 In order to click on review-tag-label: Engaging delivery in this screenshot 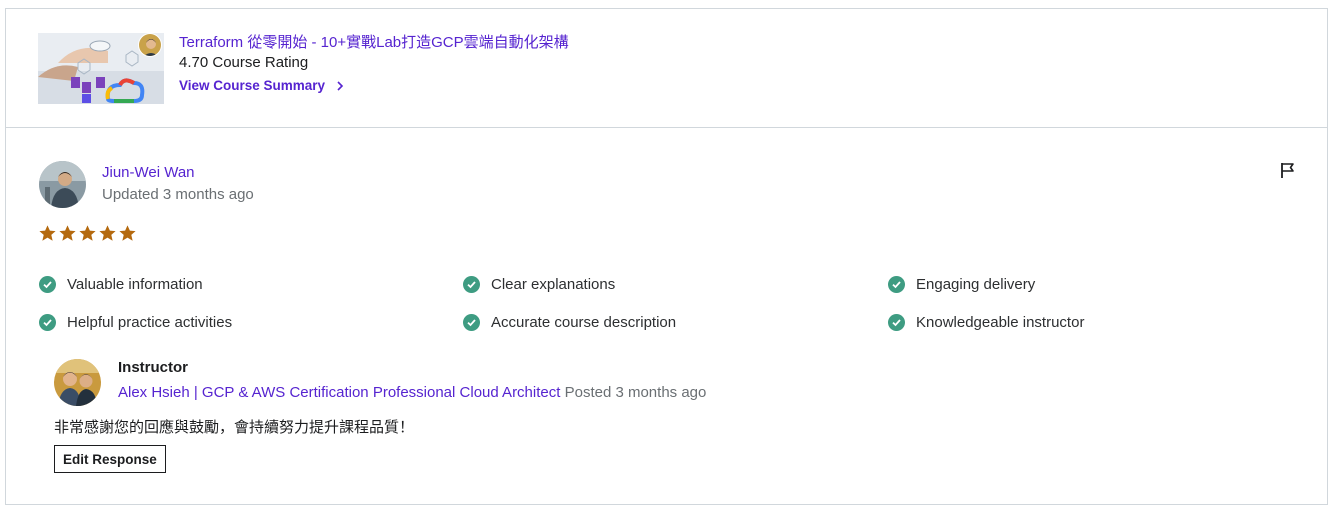, I will do `click(976, 284)`.